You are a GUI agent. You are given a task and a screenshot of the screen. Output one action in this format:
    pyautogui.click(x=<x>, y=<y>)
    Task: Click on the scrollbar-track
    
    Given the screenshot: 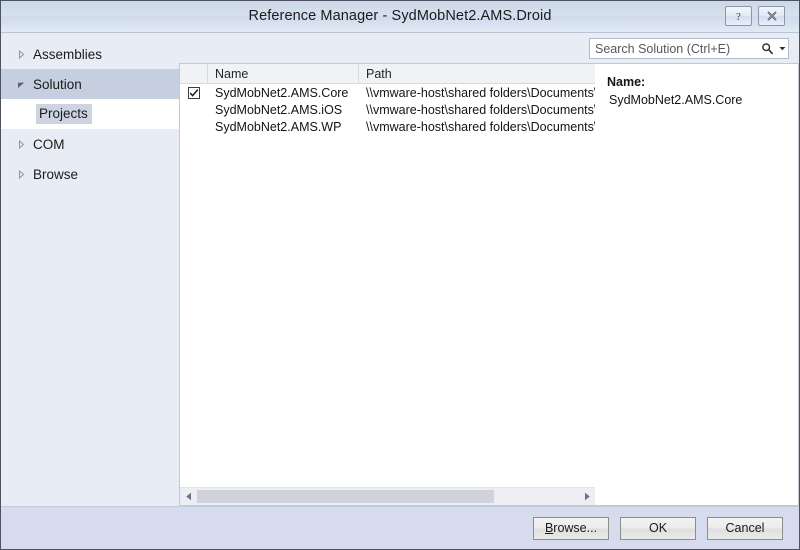 What is the action you would take?
    pyautogui.click(x=387, y=496)
    